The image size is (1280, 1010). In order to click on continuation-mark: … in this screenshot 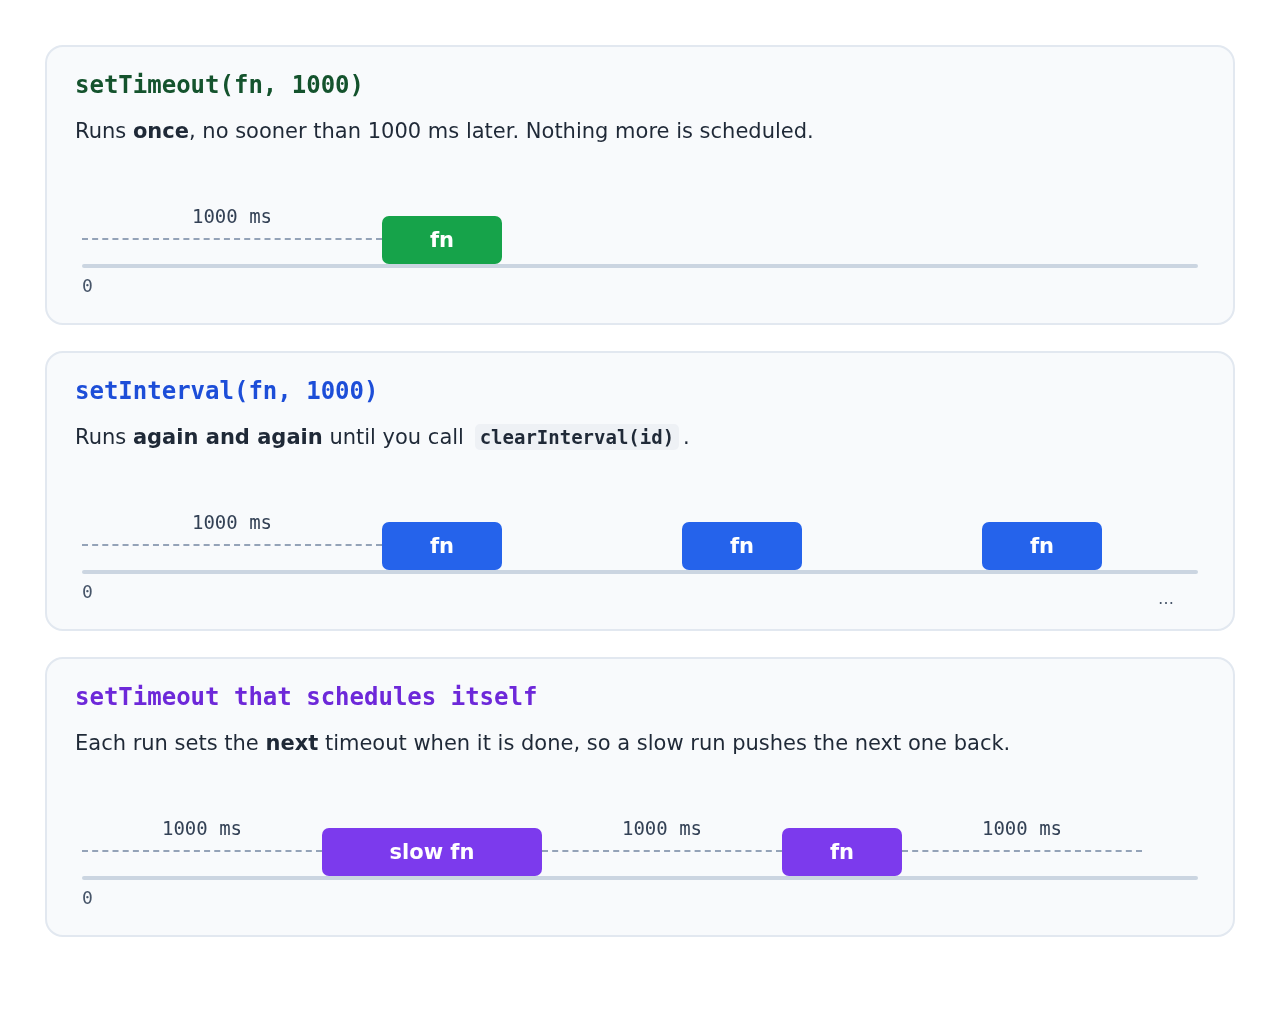, I will do `click(1166, 598)`.